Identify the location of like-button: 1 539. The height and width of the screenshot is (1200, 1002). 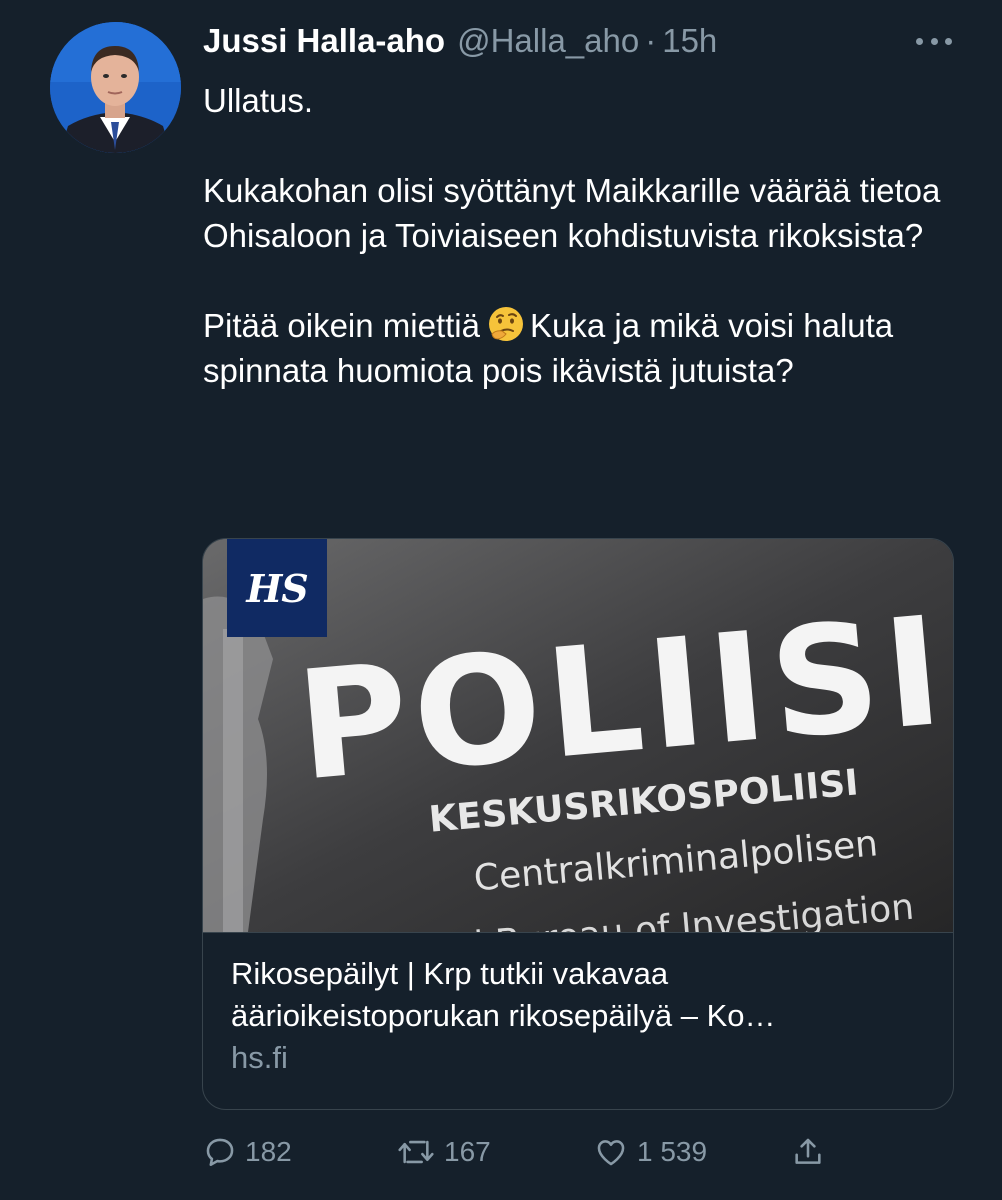
(650, 1152).